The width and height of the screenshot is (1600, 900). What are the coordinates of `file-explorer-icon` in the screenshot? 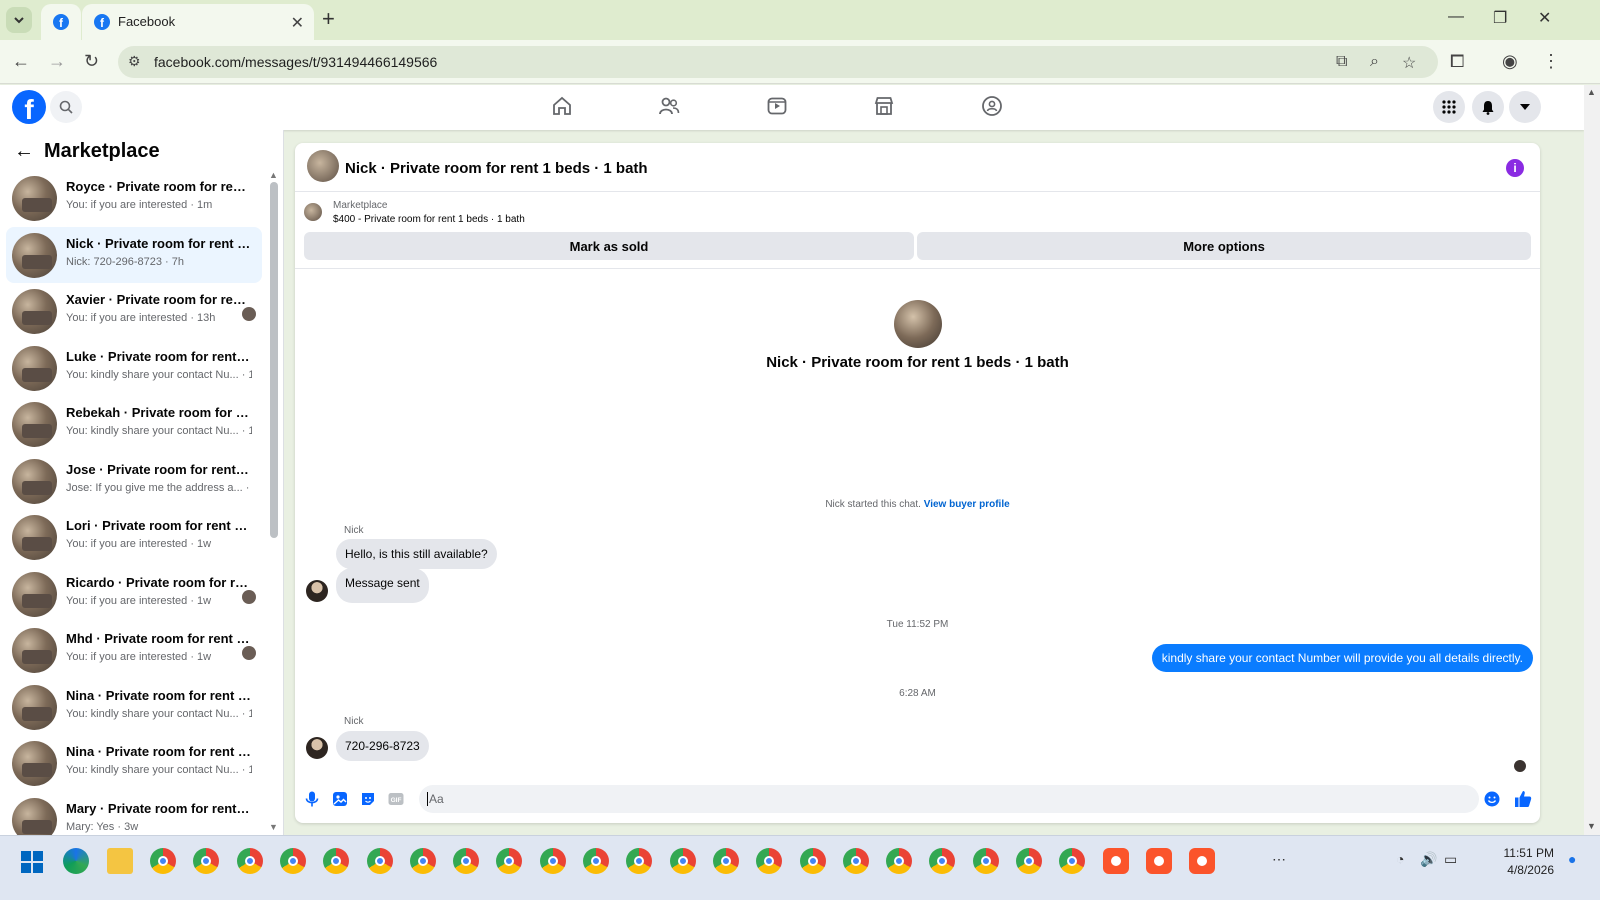 It's located at (120, 861).